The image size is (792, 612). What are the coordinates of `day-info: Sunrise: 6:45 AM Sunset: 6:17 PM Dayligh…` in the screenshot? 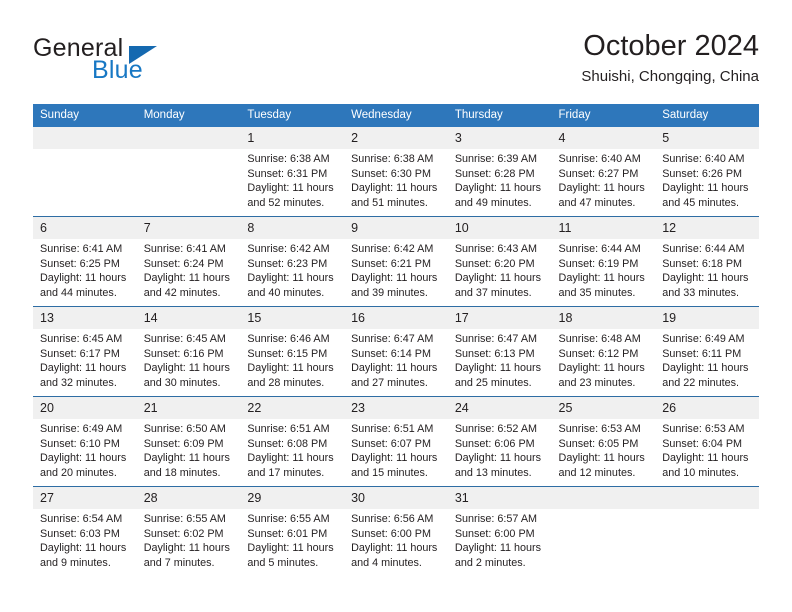 It's located at (85, 359).